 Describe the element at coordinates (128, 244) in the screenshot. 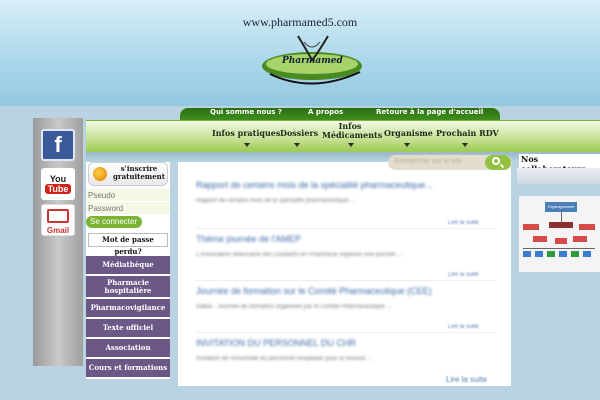

I see `forgot-password-link: Mot de passe perdu?` at that location.